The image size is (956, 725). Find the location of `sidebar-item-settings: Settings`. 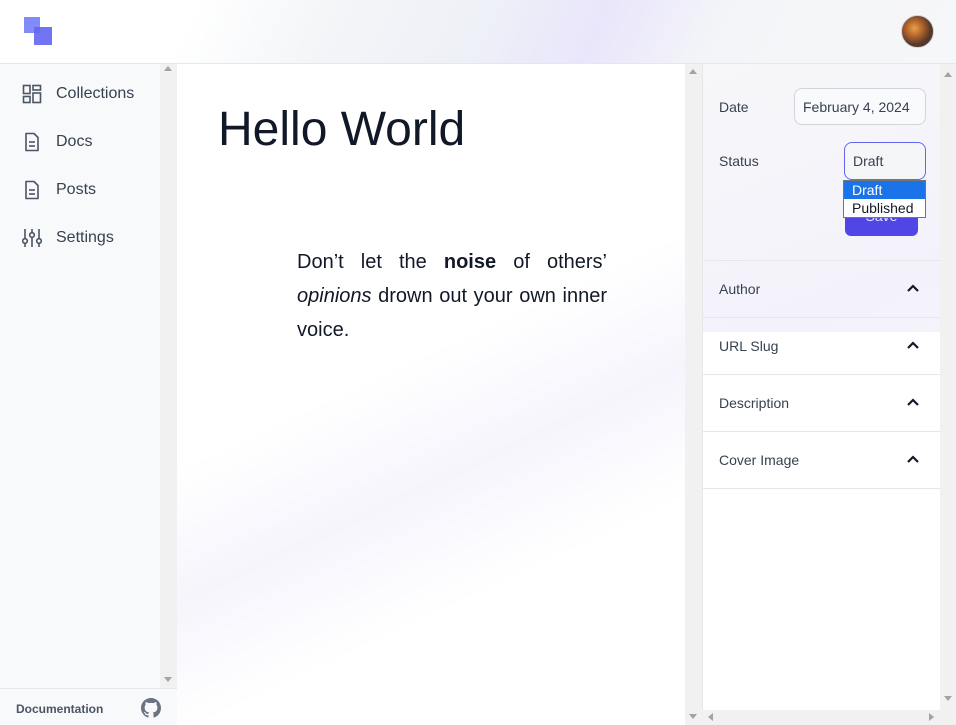

sidebar-item-settings: Settings is located at coordinates (80, 238).